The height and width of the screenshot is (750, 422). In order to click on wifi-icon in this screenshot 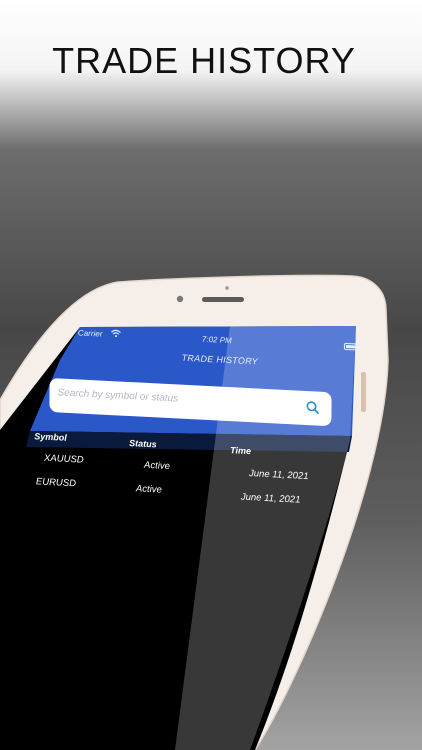, I will do `click(116, 333)`.